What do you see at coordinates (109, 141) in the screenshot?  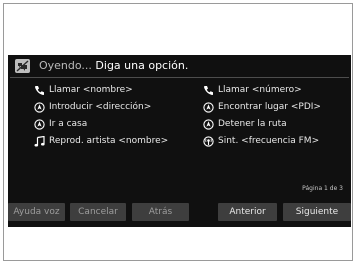 I see `command-label: Reprod. artista <nombre>` at bounding box center [109, 141].